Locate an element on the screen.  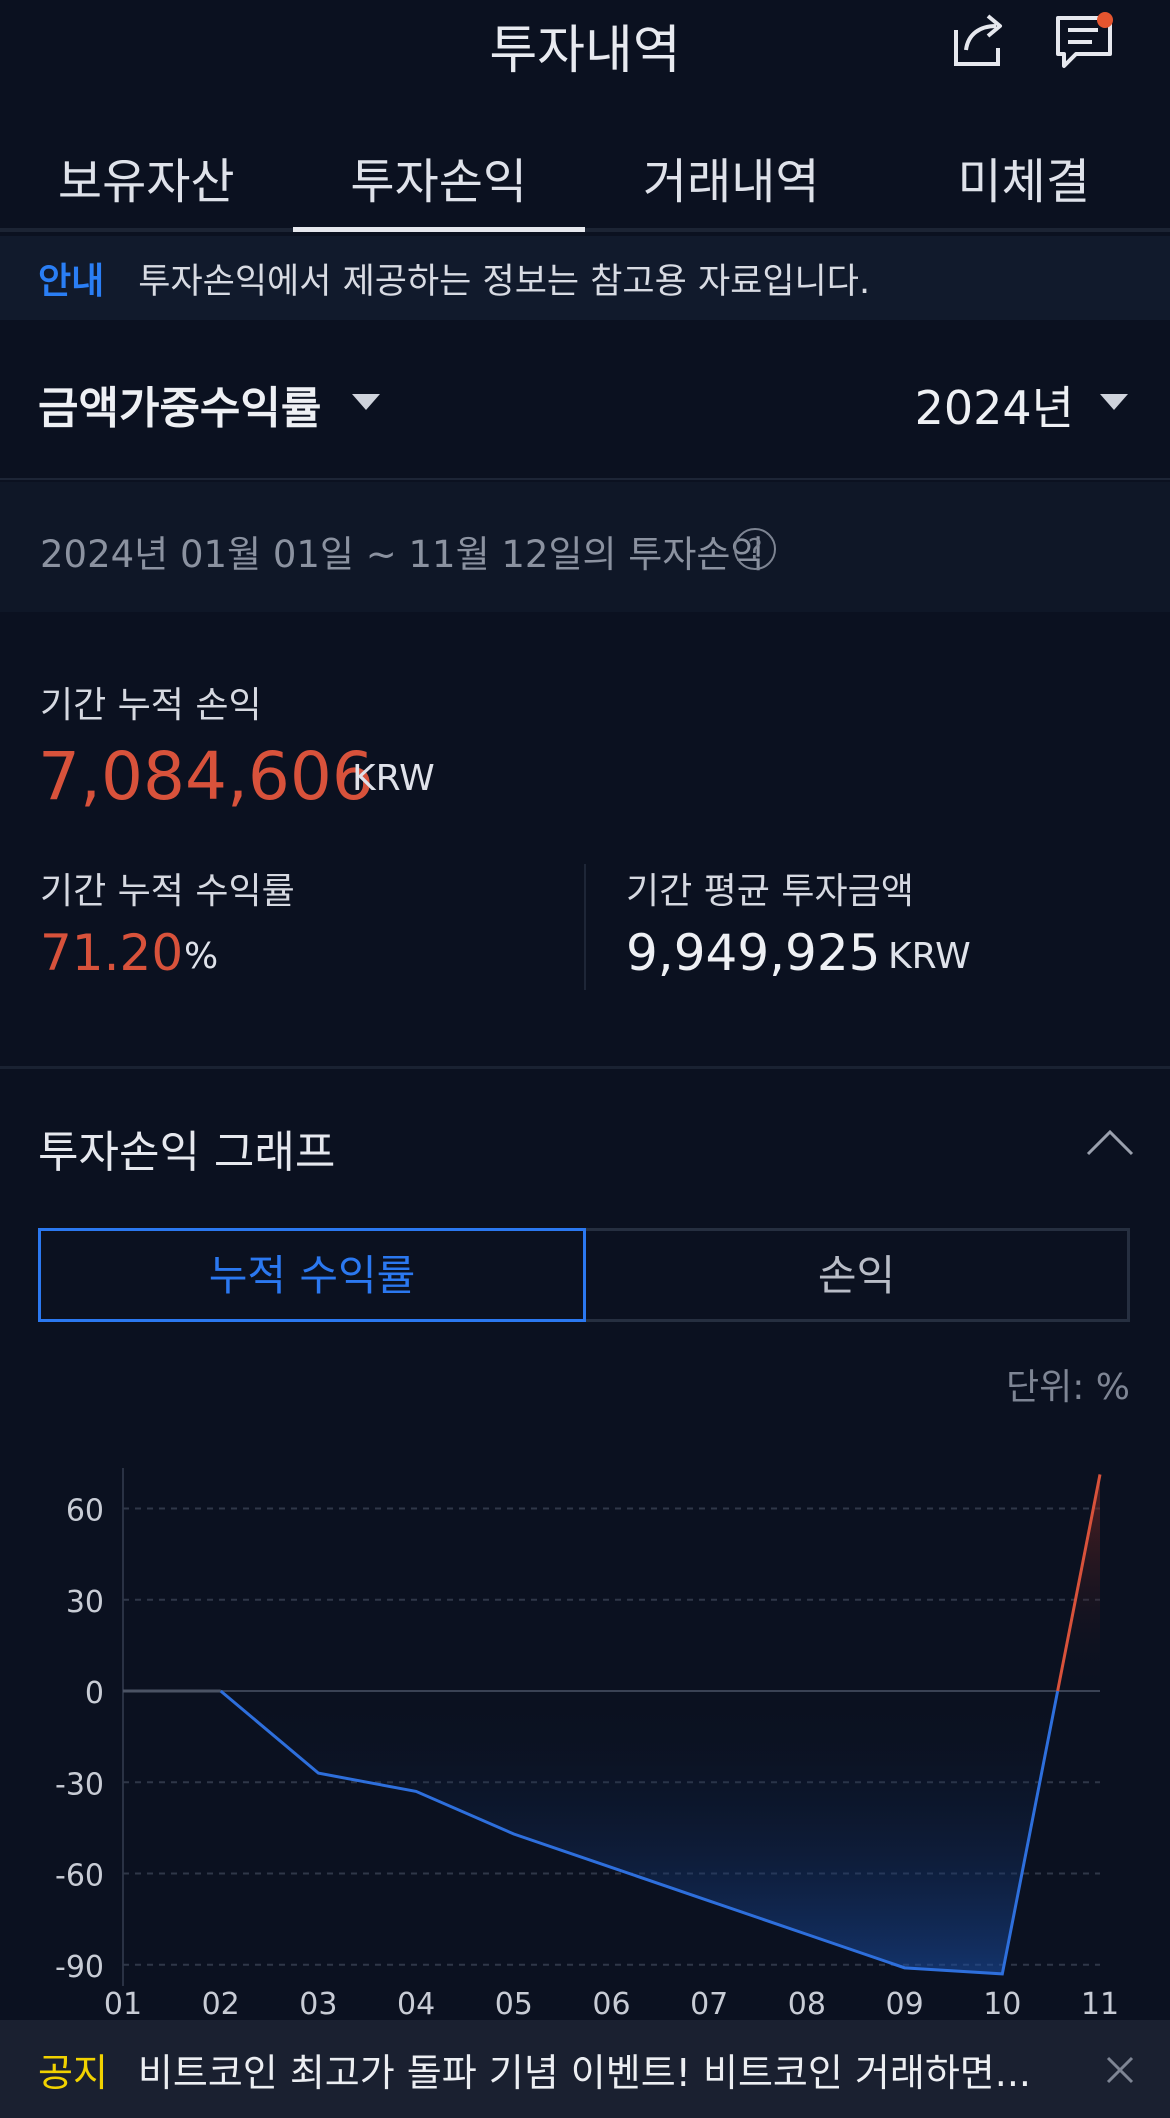
period-text: 2024년 01월 01일 ~ 11월 12일의 투자손익 is located at coordinates (402, 554).